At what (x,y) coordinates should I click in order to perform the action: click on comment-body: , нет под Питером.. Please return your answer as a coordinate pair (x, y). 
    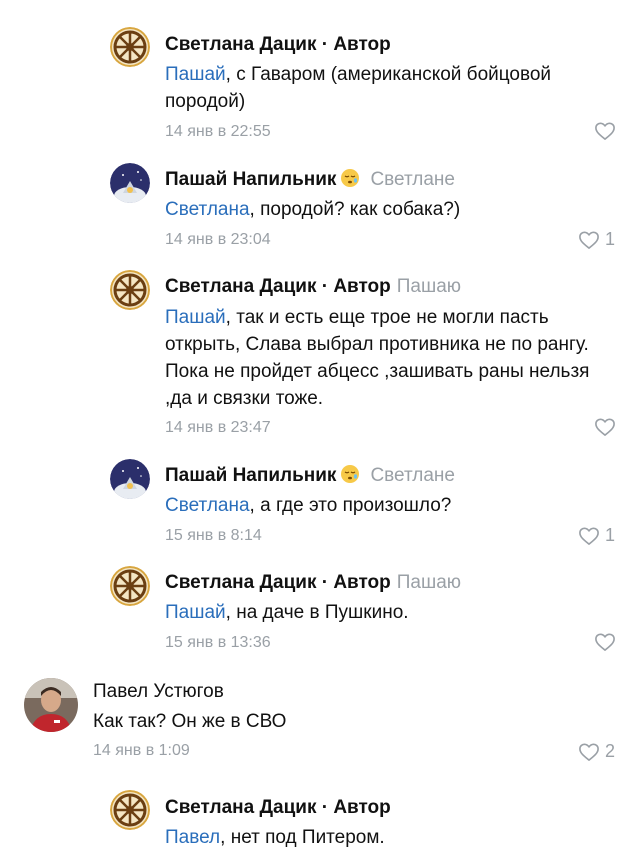
    Looking at the image, I should click on (302, 837).